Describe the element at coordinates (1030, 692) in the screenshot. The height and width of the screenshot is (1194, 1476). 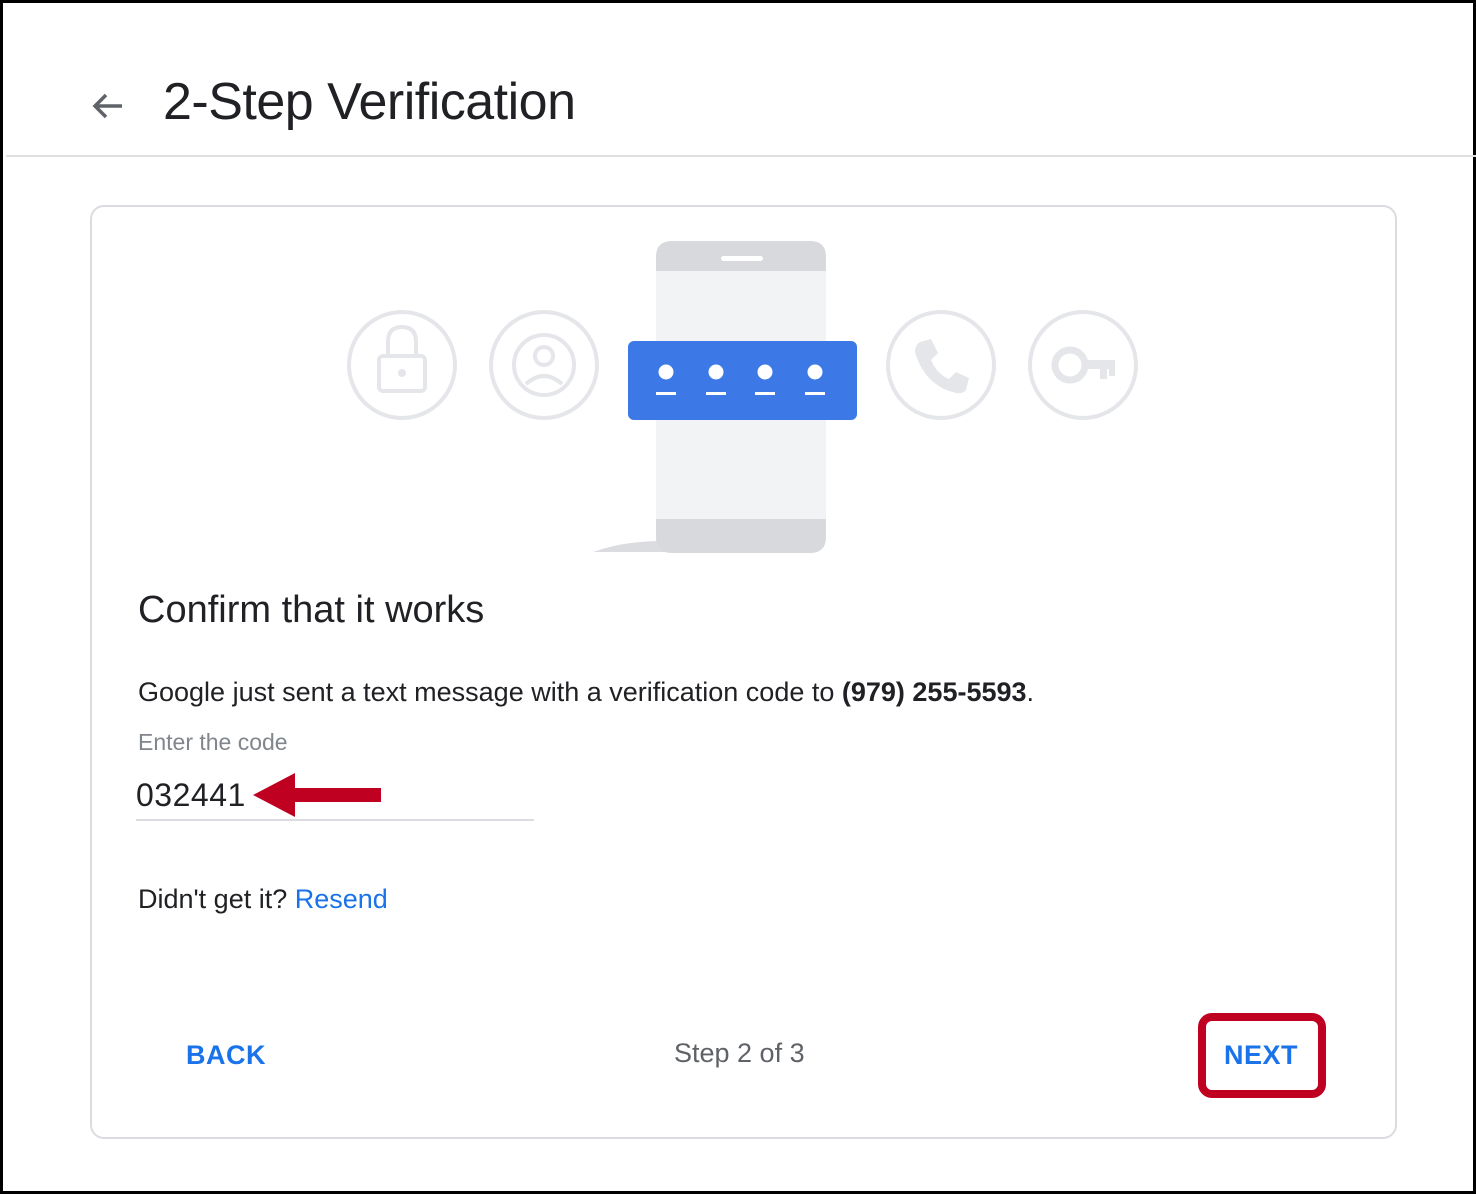
I see `message-end: .` at that location.